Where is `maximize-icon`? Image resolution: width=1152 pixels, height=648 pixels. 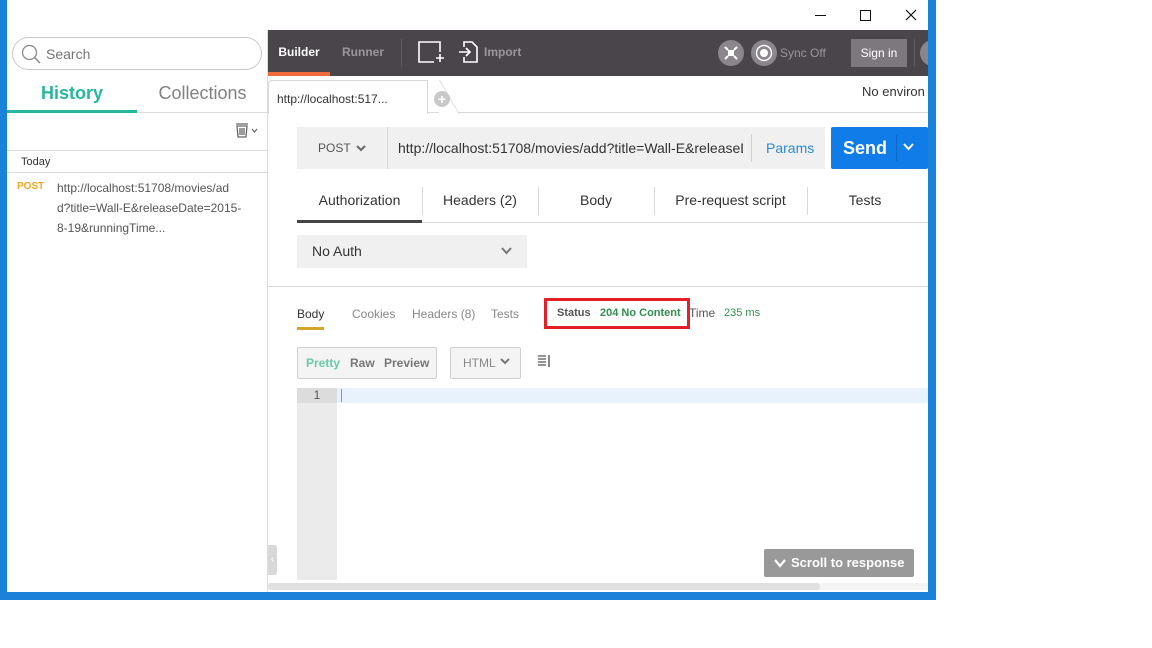 maximize-icon is located at coordinates (865, 15).